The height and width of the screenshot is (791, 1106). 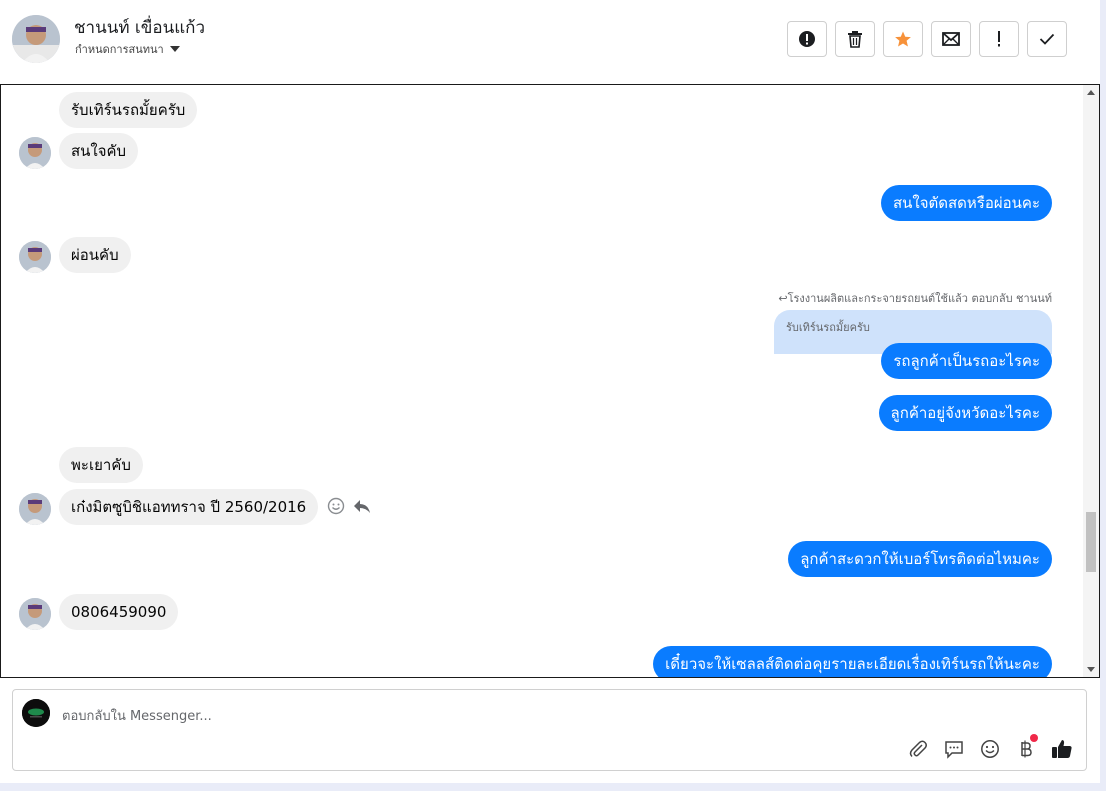 I want to click on emoji-button, so click(x=990, y=749).